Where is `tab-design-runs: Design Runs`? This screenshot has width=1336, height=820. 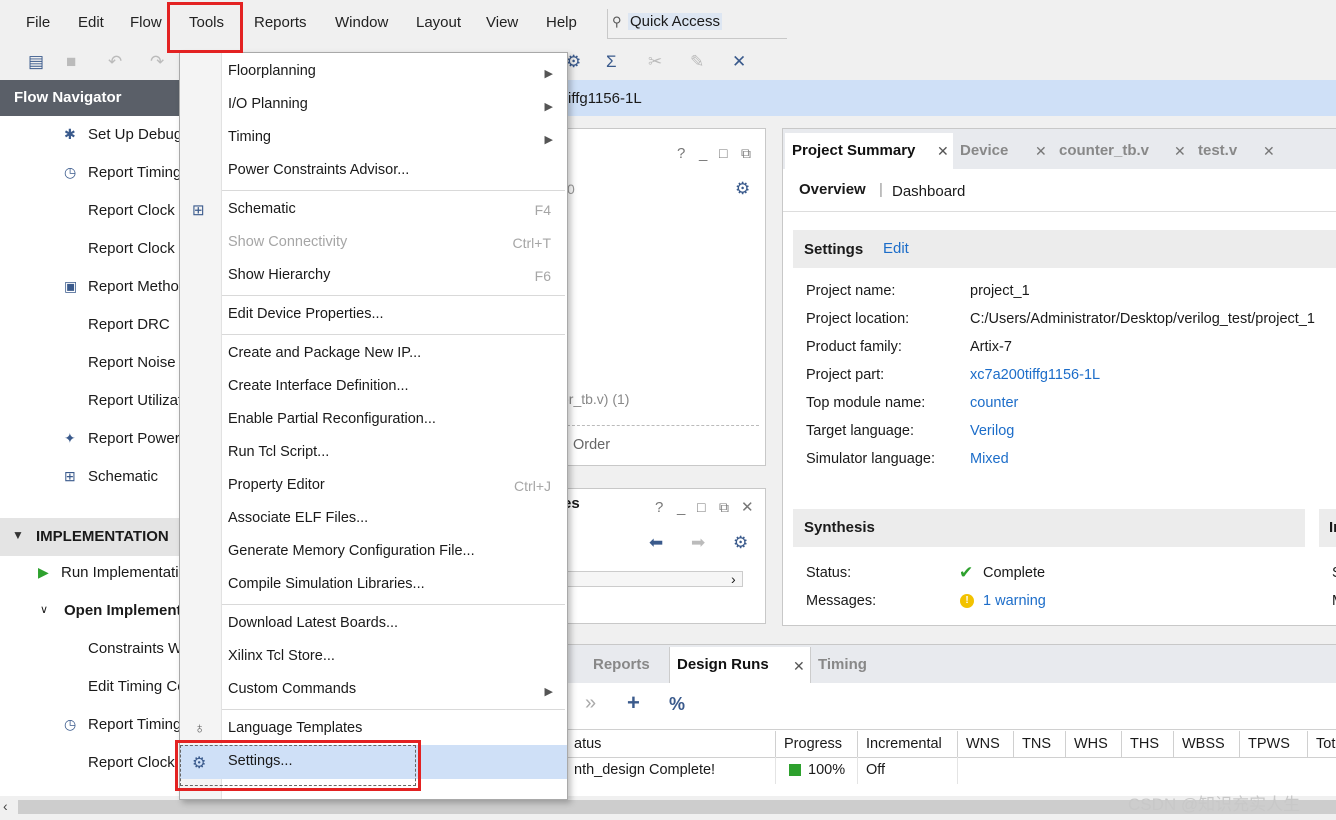
tab-design-runs: Design Runs is located at coordinates (723, 664).